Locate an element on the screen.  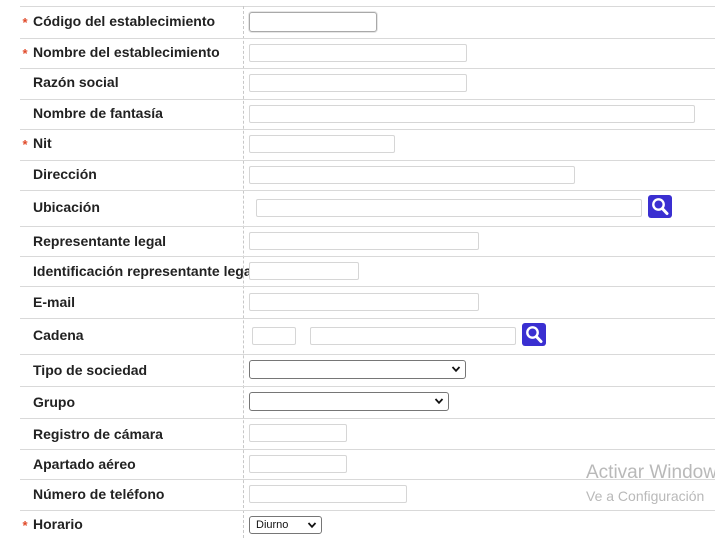
horario-select: Diurno is located at coordinates (285, 525).